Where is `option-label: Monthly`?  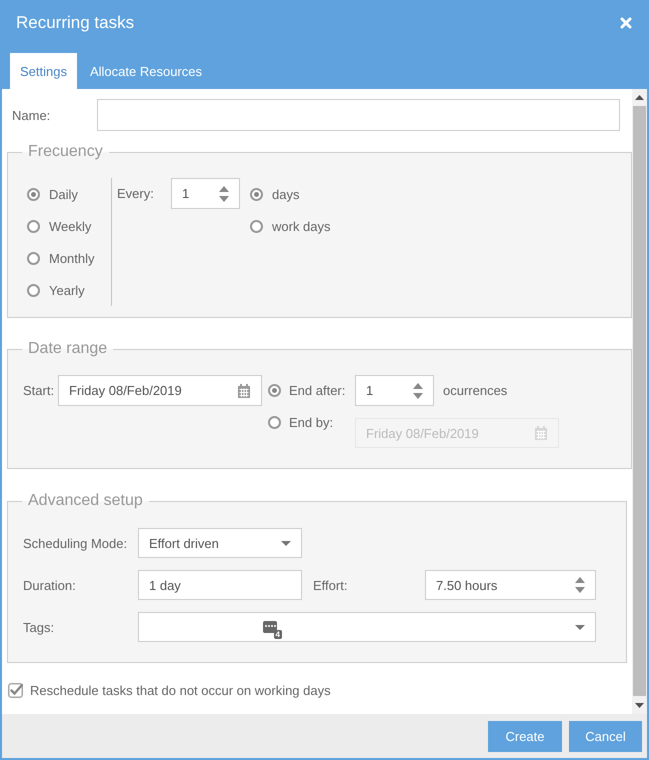 option-label: Monthly is located at coordinates (72, 258).